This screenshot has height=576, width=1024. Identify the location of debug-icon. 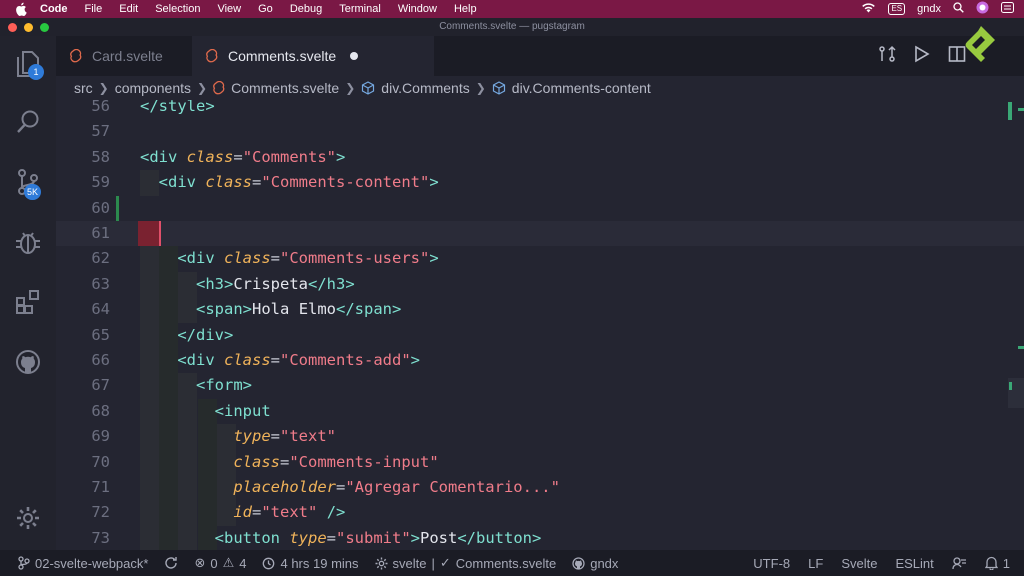
(28, 242).